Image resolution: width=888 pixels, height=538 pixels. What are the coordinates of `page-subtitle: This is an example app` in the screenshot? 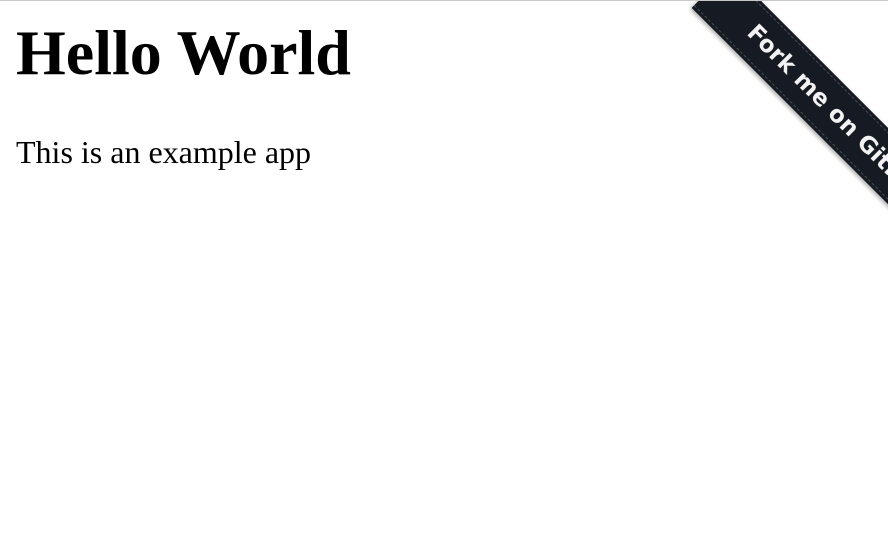 It's located at (164, 152).